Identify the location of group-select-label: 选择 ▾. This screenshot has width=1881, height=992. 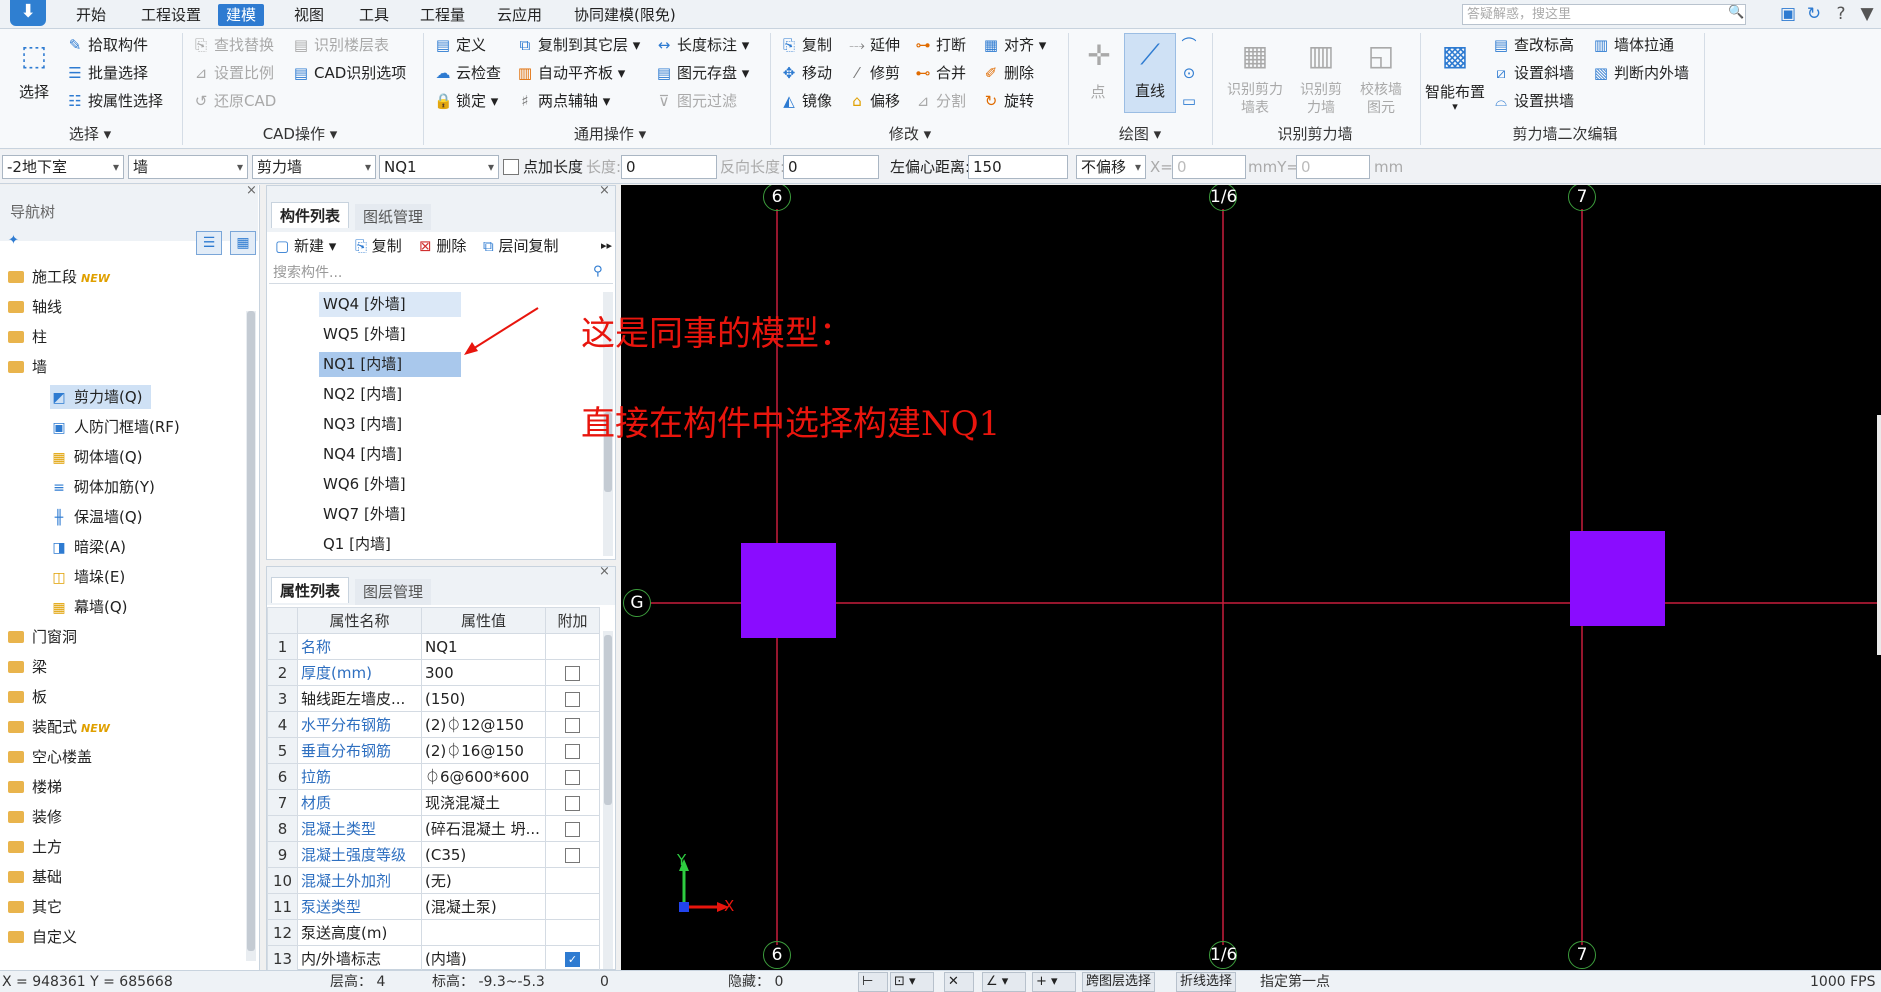
(90, 134).